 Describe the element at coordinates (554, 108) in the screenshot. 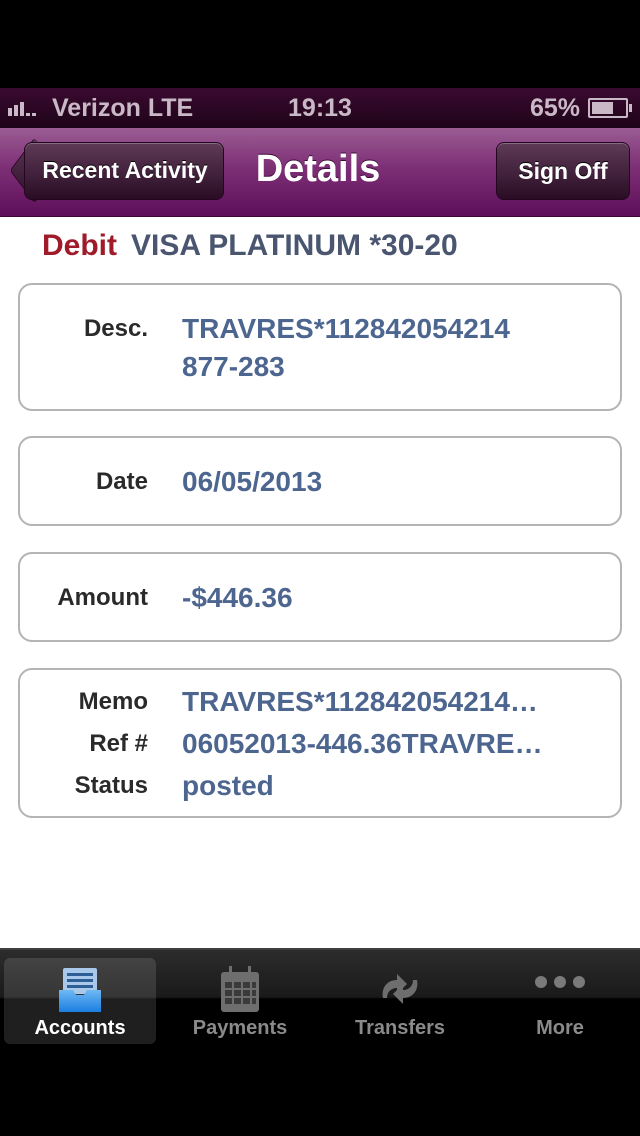

I see `battery-percent: 65%` at that location.